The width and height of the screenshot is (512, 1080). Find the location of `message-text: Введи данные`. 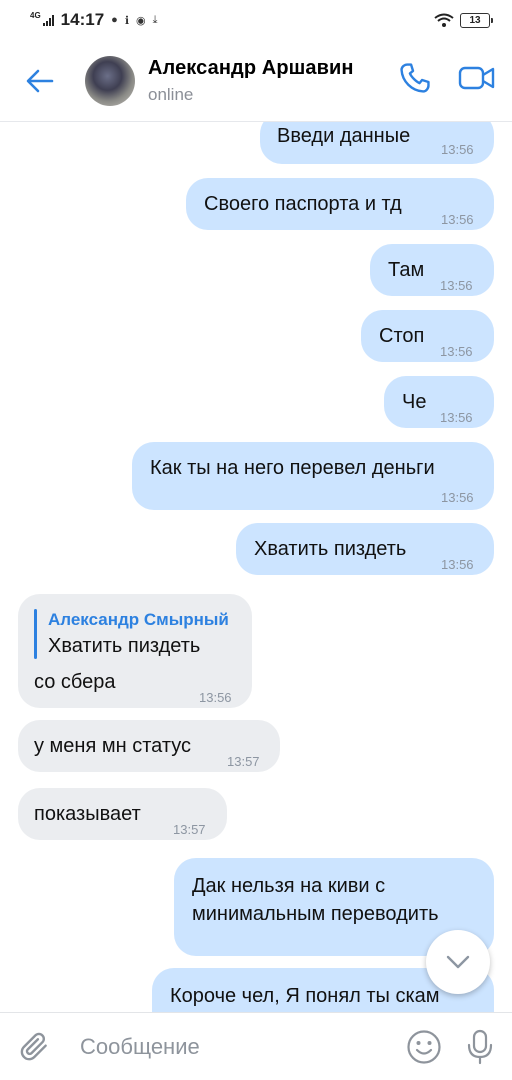

message-text: Введи данные is located at coordinates (344, 136).